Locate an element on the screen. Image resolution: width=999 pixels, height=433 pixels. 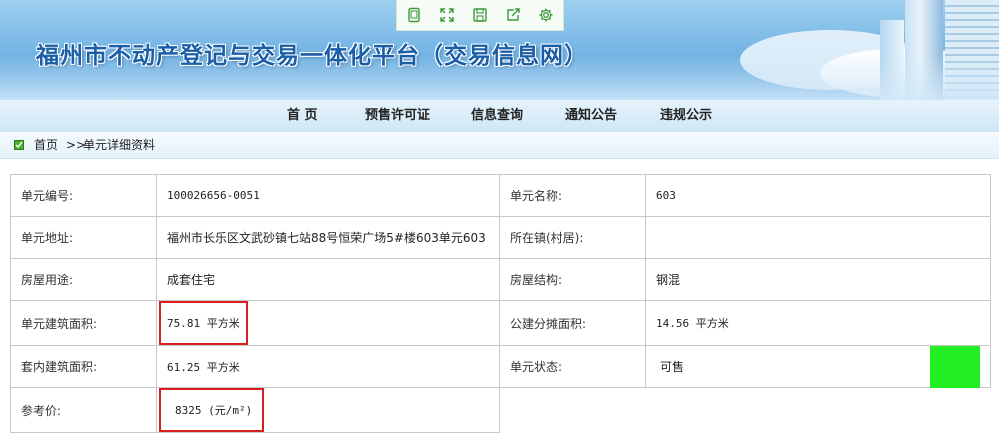
town-value is located at coordinates (818, 237).